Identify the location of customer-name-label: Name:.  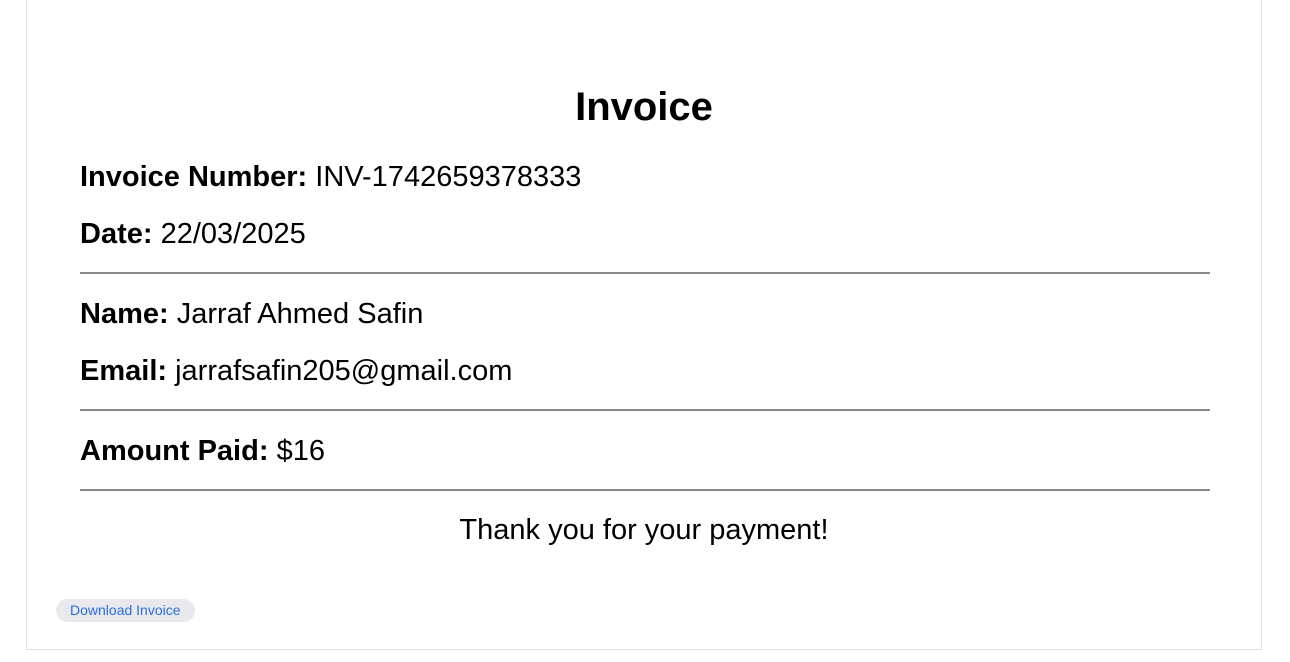
(124, 314).